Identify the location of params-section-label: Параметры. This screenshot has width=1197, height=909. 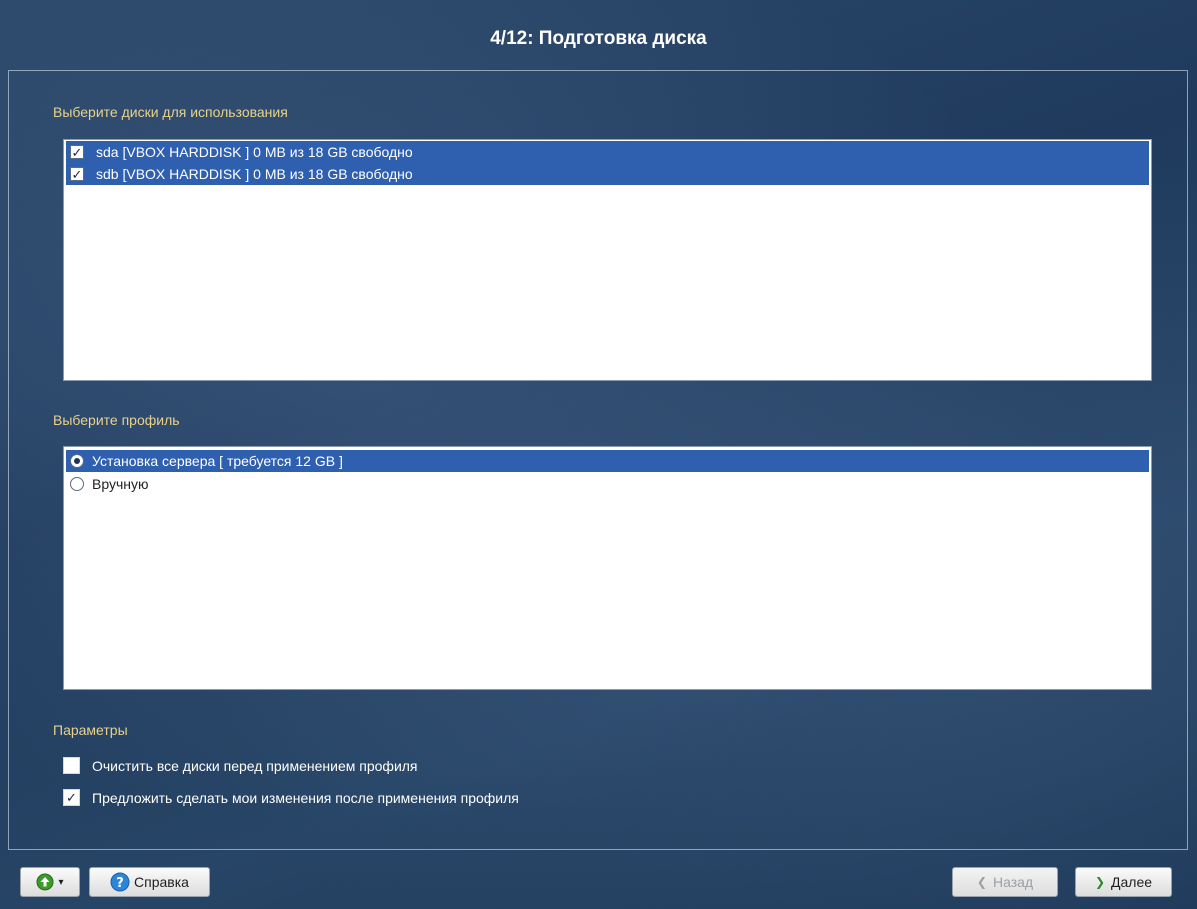
(90, 730).